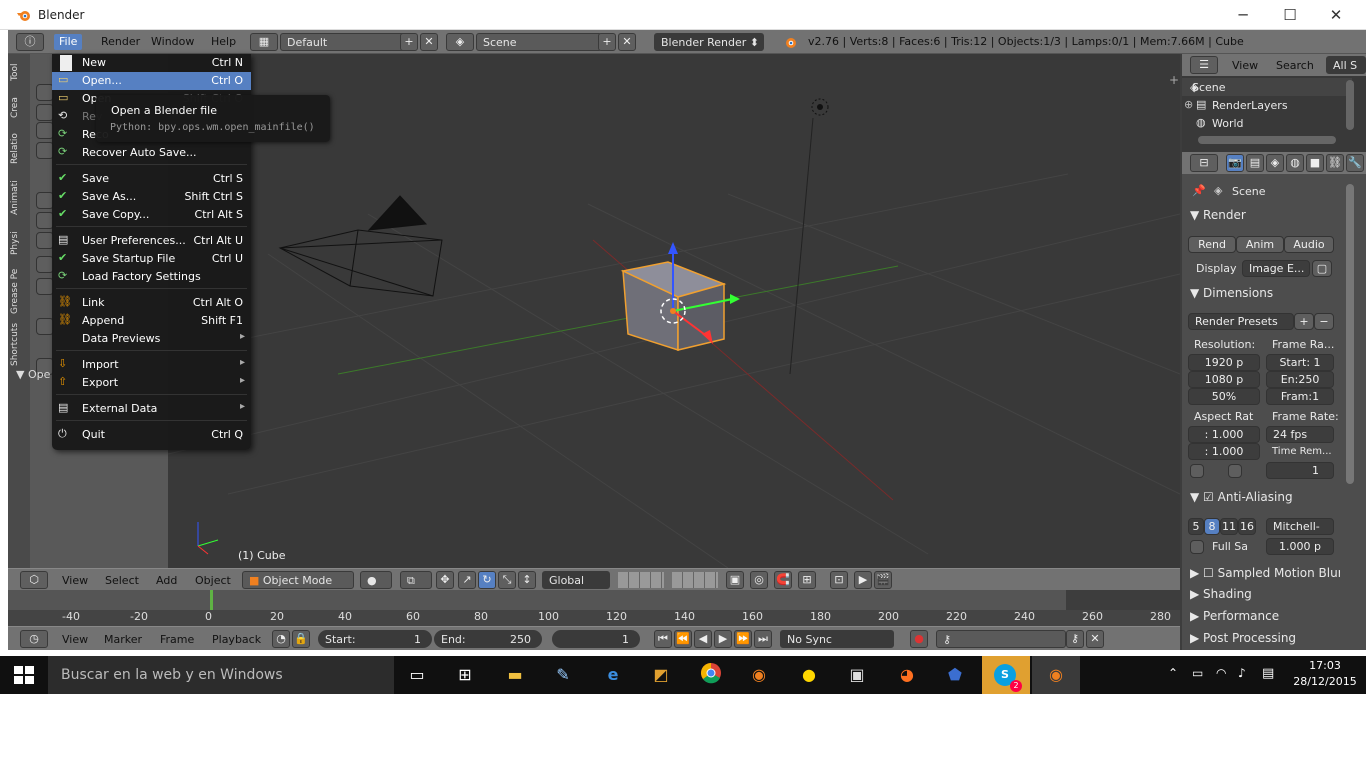 This screenshot has width=1366, height=768. What do you see at coordinates (221, 675) in the screenshot?
I see `taskbar-search-box: Buscar en la web y en Windows` at bounding box center [221, 675].